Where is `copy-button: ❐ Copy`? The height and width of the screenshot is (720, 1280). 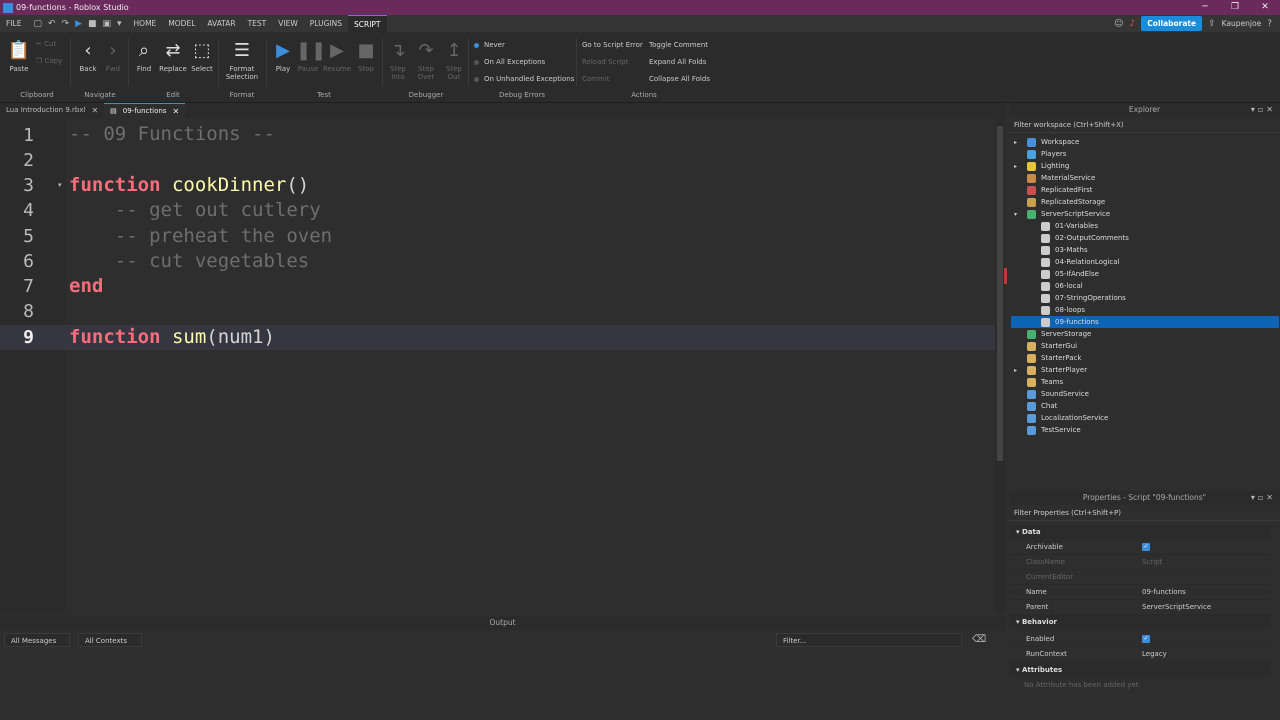
copy-button: ❐ Copy is located at coordinates (49, 61).